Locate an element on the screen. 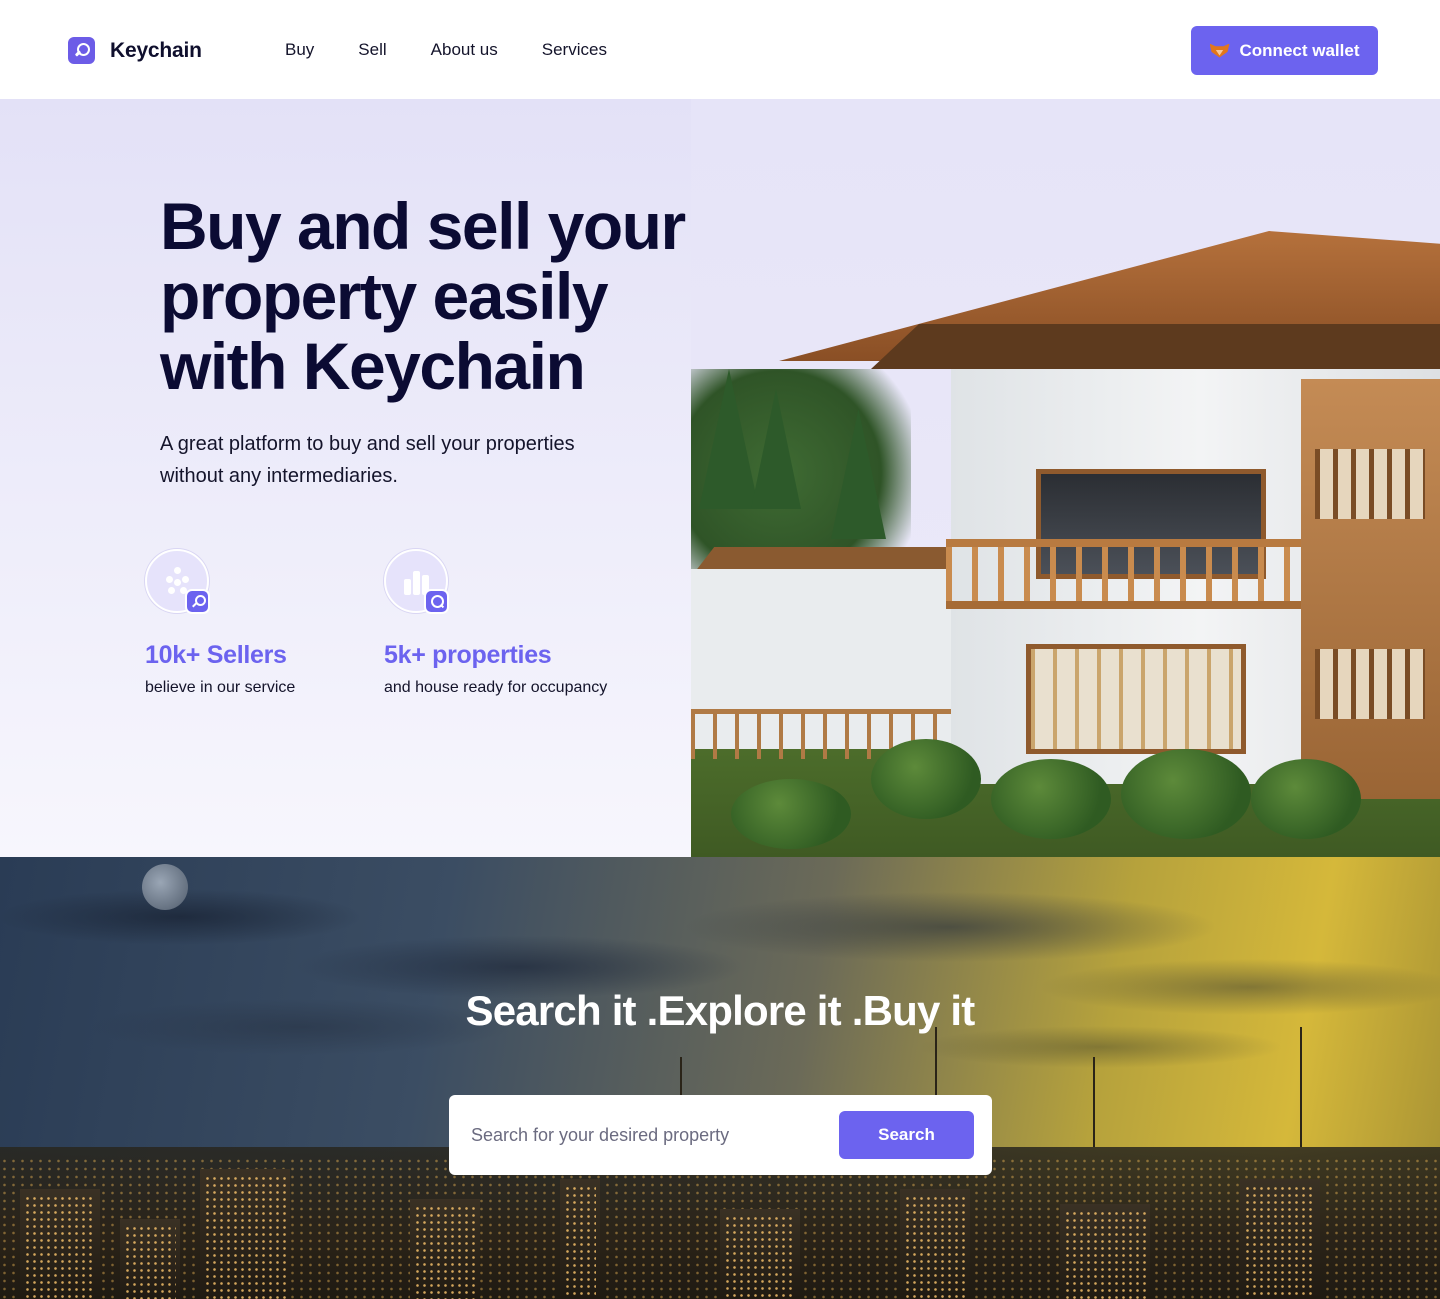  search-icon is located at coordinates (436, 601).